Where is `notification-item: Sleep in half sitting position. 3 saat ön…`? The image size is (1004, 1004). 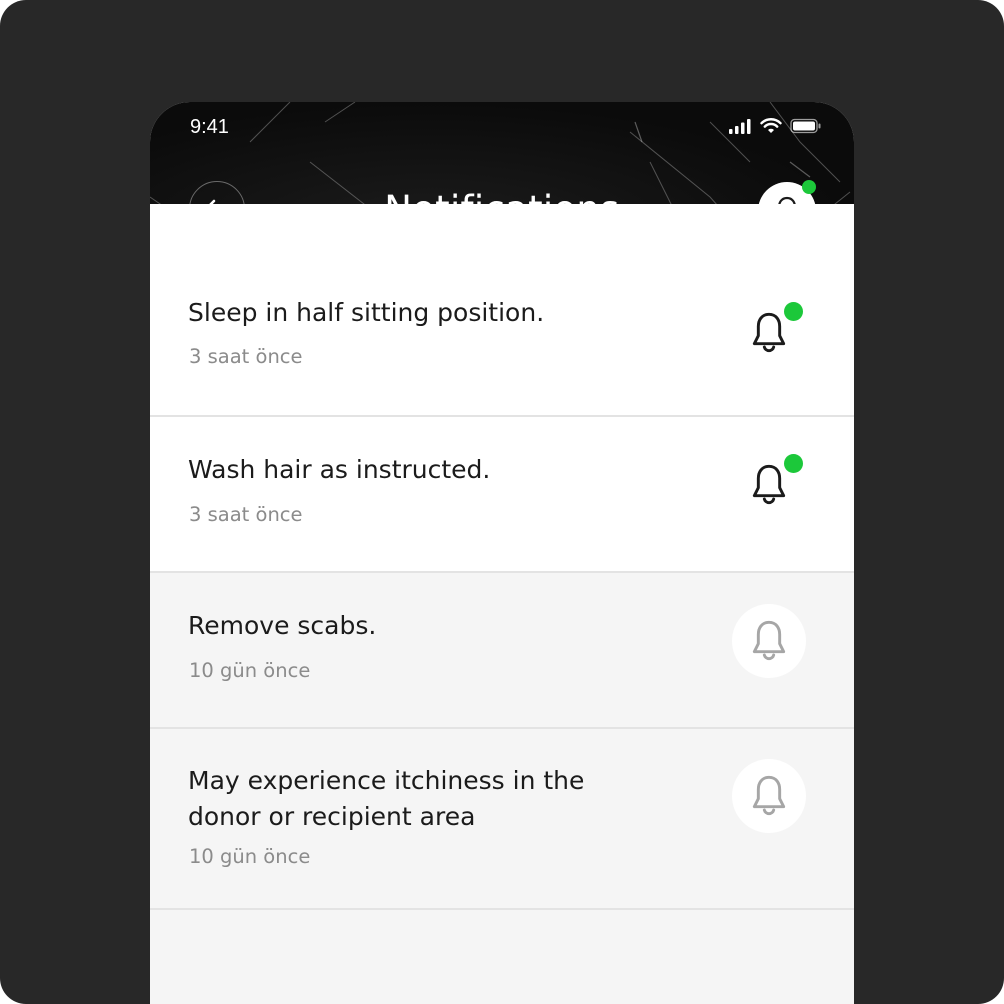 notification-item: Sleep in half sitting position. 3 saat ön… is located at coordinates (502, 310).